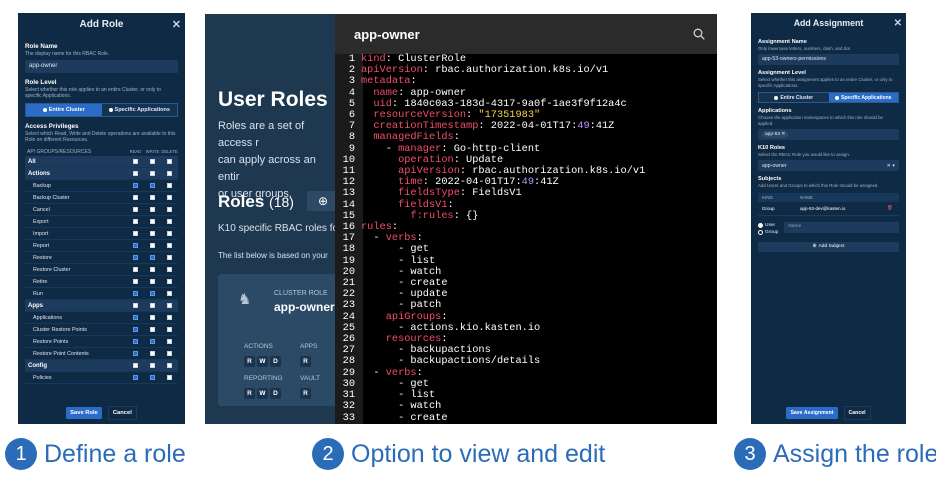  What do you see at coordinates (37, 365) in the screenshot?
I see `resource-name: Config` at bounding box center [37, 365].